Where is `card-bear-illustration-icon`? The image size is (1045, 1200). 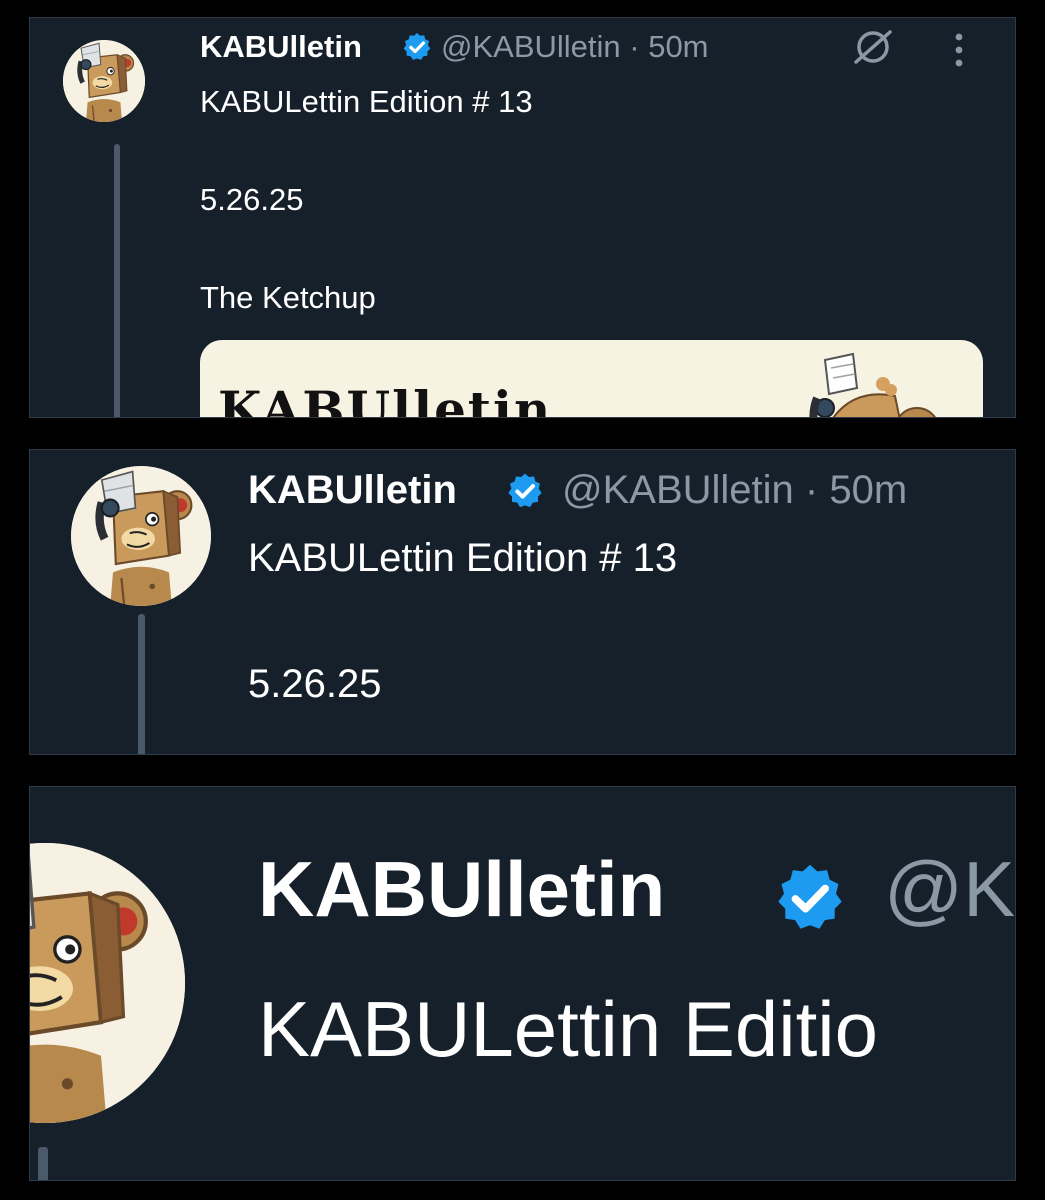 card-bear-illustration-icon is located at coordinates (872, 384).